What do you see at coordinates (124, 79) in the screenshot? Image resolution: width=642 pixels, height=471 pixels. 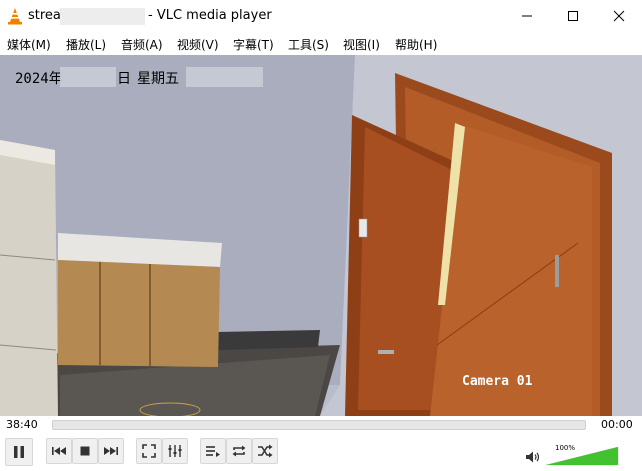 I see `osd-day-suffix: 日` at bounding box center [124, 79].